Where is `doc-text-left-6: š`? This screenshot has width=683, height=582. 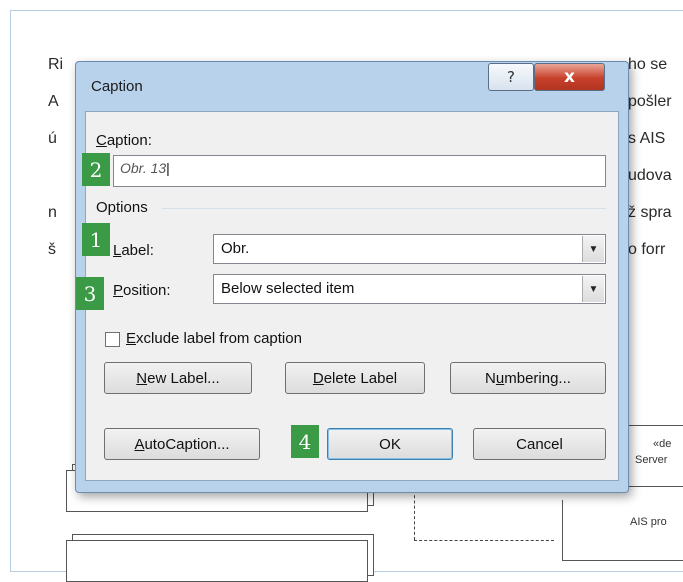 doc-text-left-6: š is located at coordinates (52, 249).